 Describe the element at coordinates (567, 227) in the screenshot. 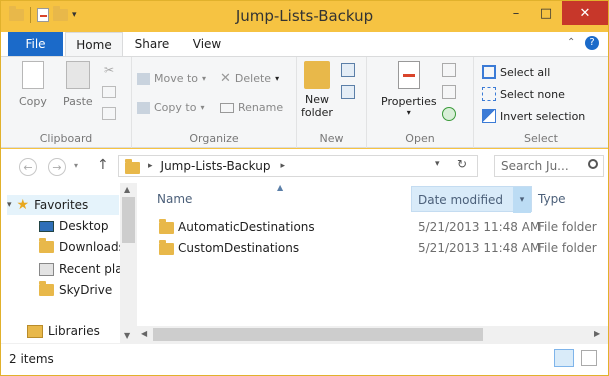

I see `file-type: File folder` at that location.